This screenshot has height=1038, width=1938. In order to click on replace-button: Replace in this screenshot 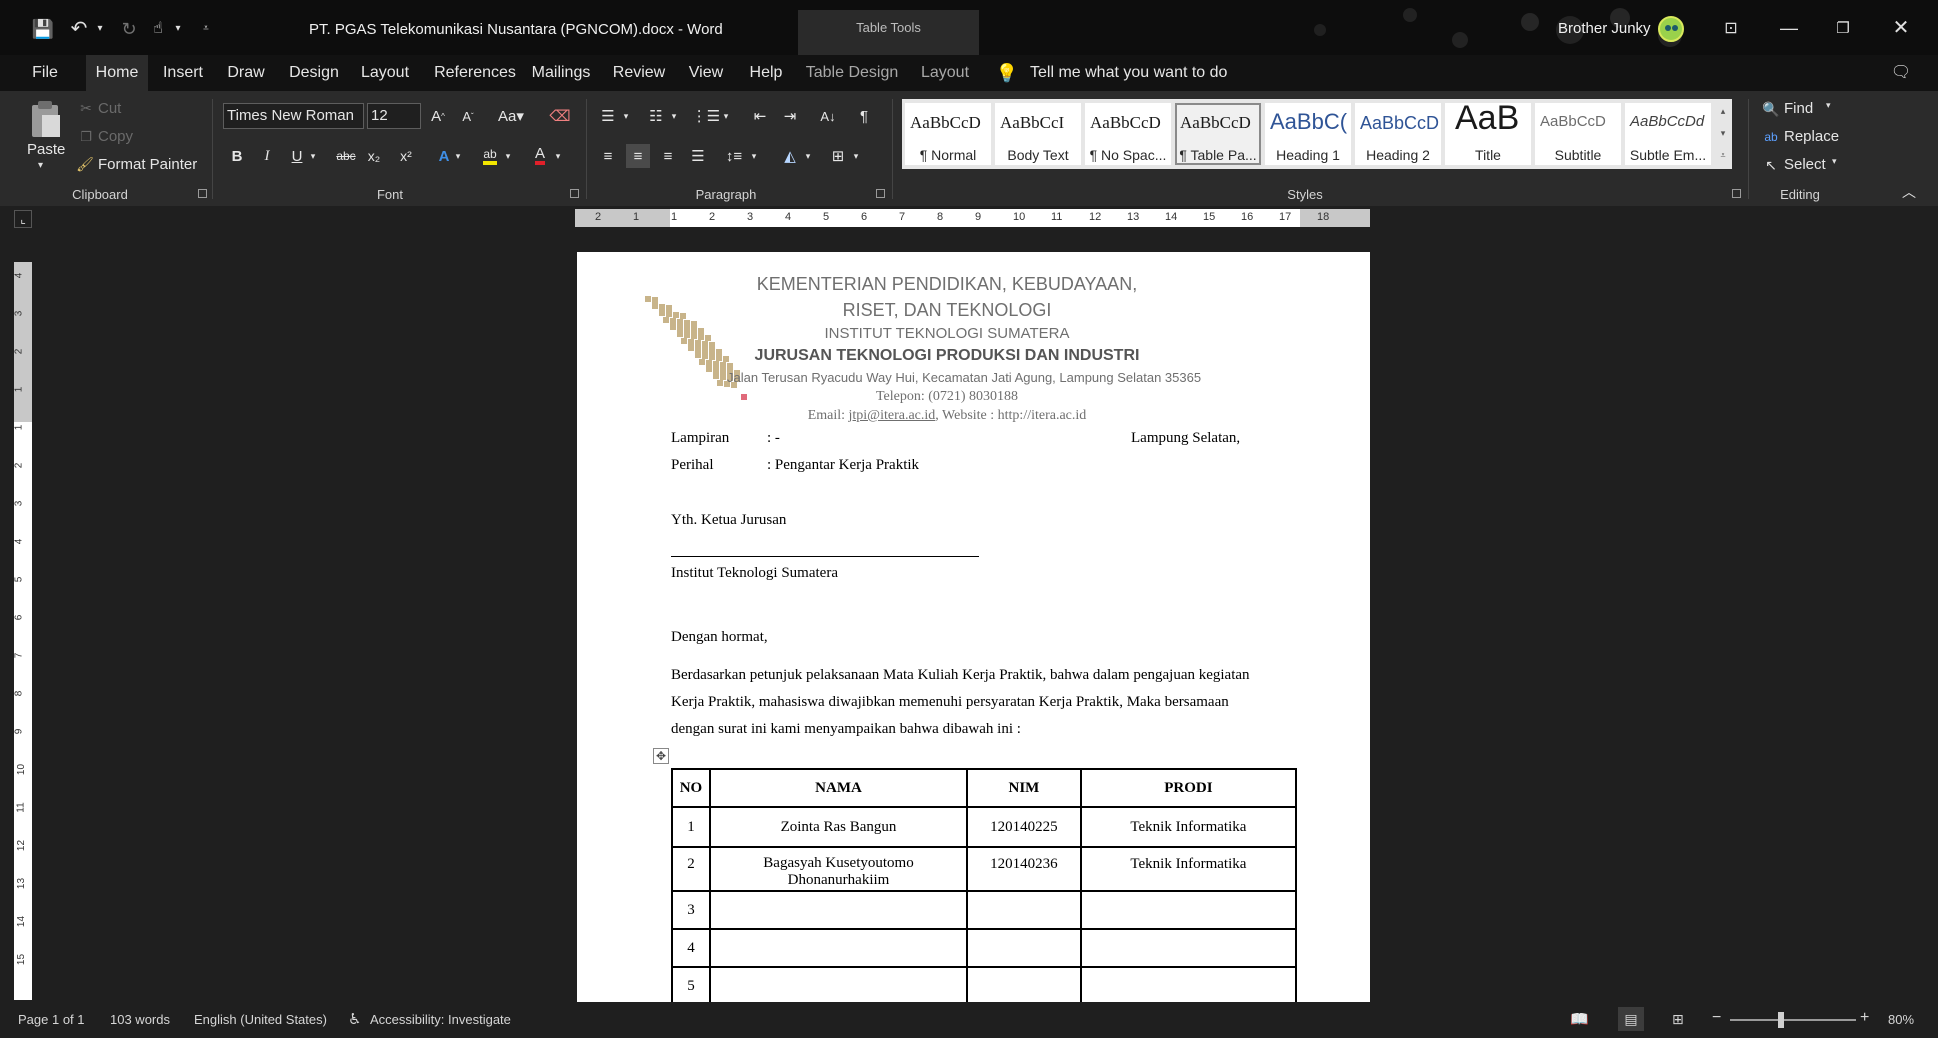, I will do `click(1811, 136)`.